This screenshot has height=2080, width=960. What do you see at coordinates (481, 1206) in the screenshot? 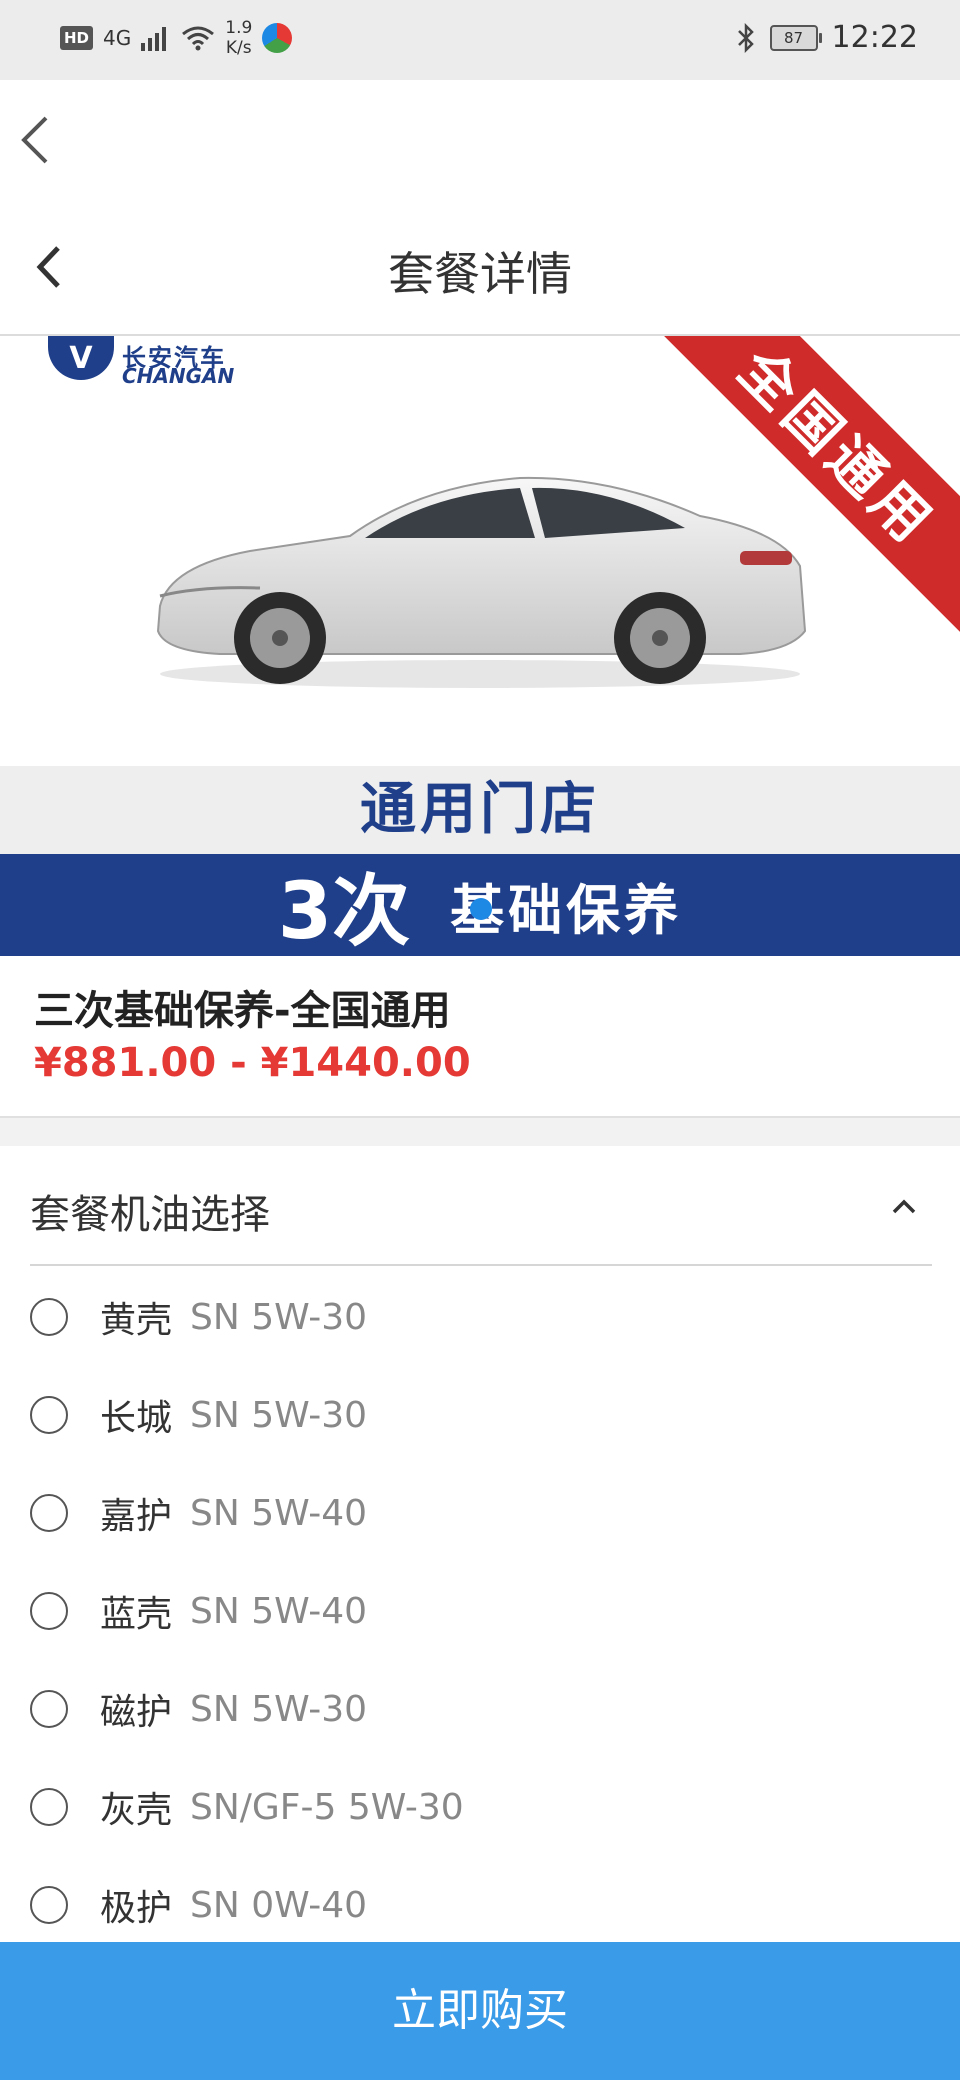
I see `oil-section-header: 套餐机油选择` at bounding box center [481, 1206].